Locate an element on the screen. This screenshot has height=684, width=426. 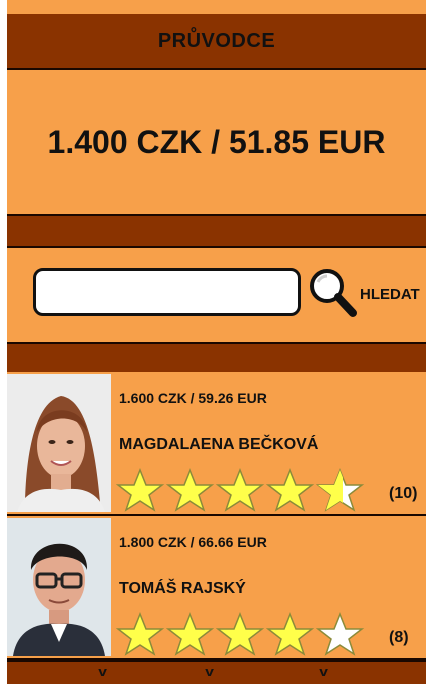
price-summary: 1.400 CZK / 51.85 EUR is located at coordinates (216, 141).